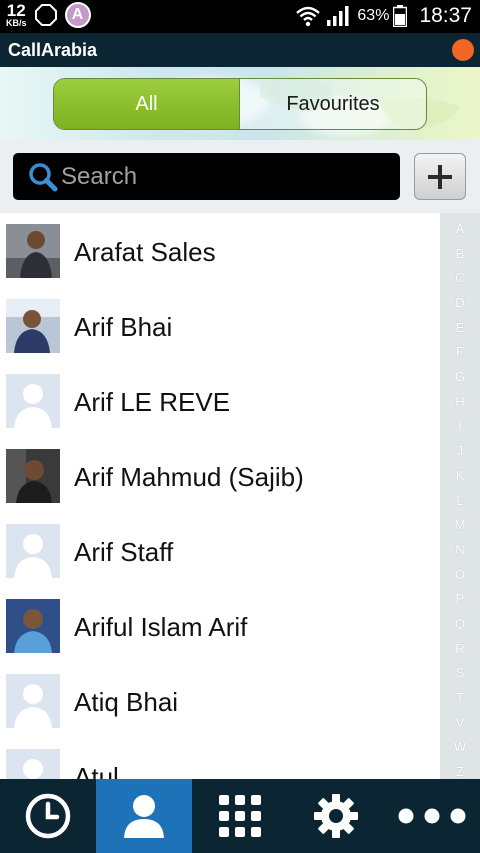 Image resolution: width=480 pixels, height=853 pixels. What do you see at coordinates (96, 770) in the screenshot?
I see `contact-name: Atul` at bounding box center [96, 770].